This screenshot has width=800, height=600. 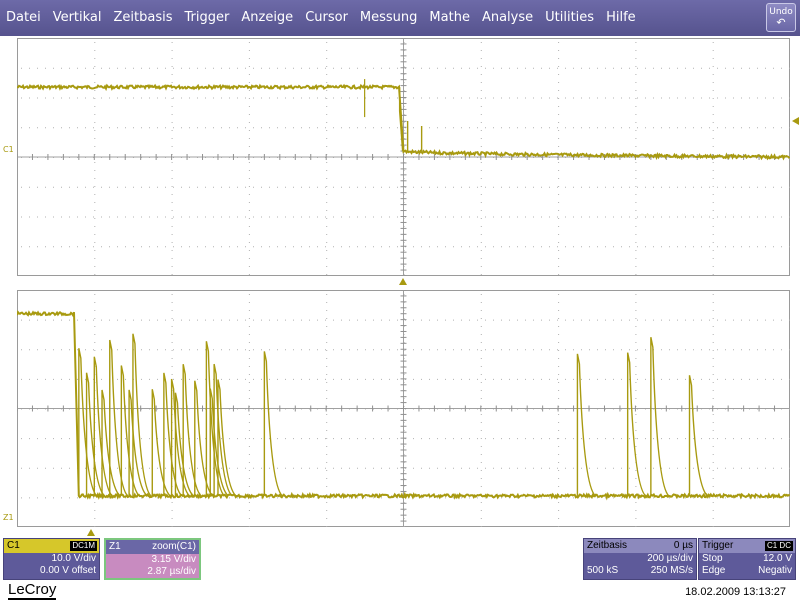 What do you see at coordinates (171, 571) in the screenshot?
I see `z1-timebase: 2.87 µs/div` at bounding box center [171, 571].